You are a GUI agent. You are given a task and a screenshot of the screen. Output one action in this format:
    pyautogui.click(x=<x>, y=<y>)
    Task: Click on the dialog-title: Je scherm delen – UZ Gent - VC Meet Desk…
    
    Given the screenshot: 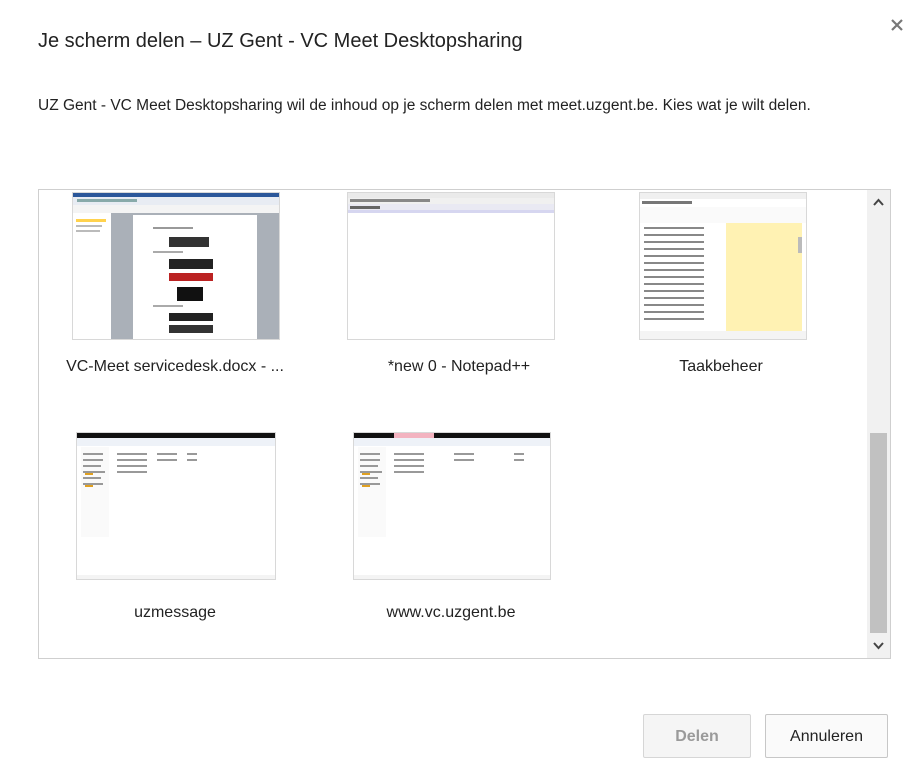 What is the action you would take?
    pyautogui.click(x=280, y=41)
    